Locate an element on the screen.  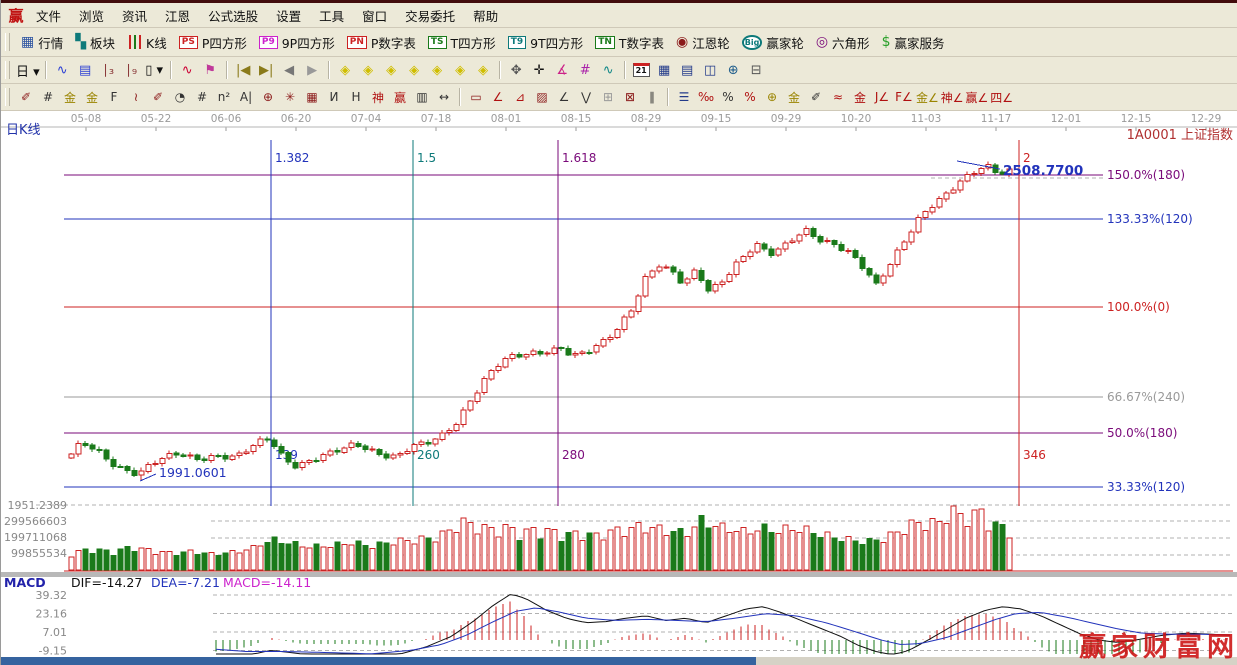
menu-item-5: 公式选股 is located at coordinates (233, 15).